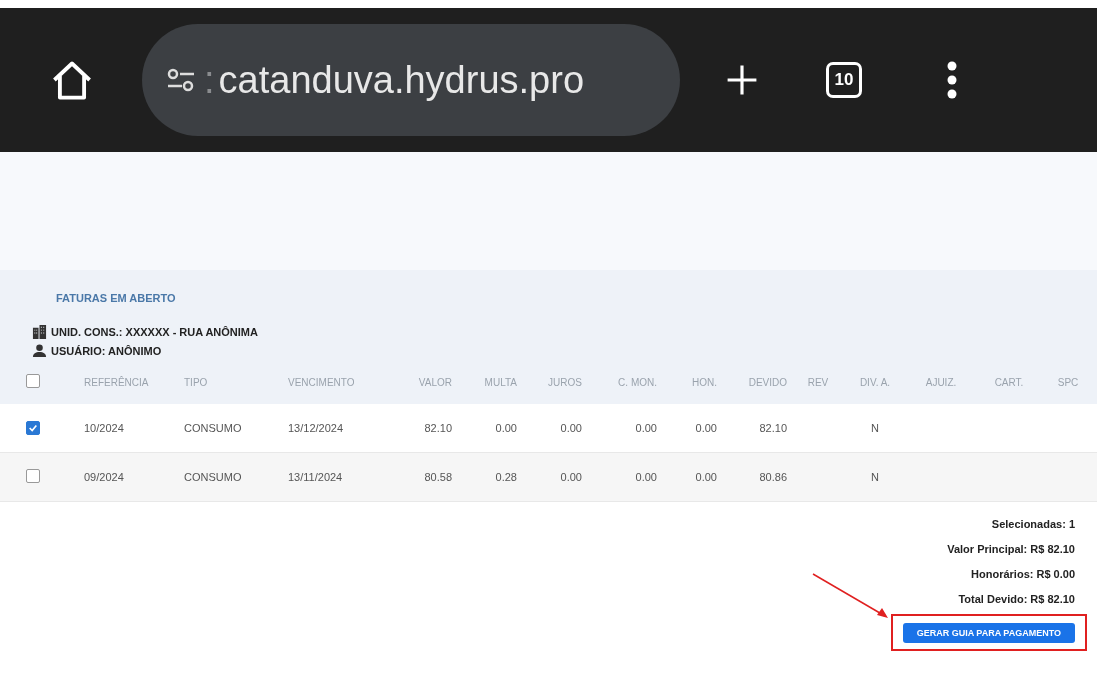 Image resolution: width=1097 pixels, height=686 pixels. I want to click on summary-line: Selecionadas: 1, so click(1033, 524).